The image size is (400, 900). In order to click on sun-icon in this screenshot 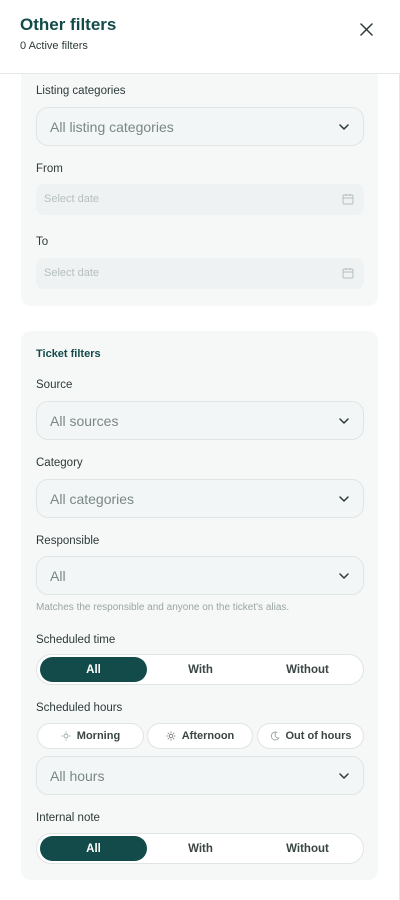, I will do `click(171, 736)`.